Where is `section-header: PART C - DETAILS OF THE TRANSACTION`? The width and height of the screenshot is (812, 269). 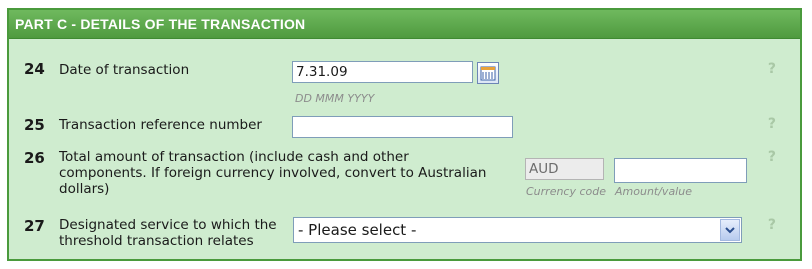 section-header: PART C - DETAILS OF THE TRANSACTION is located at coordinates (404, 24).